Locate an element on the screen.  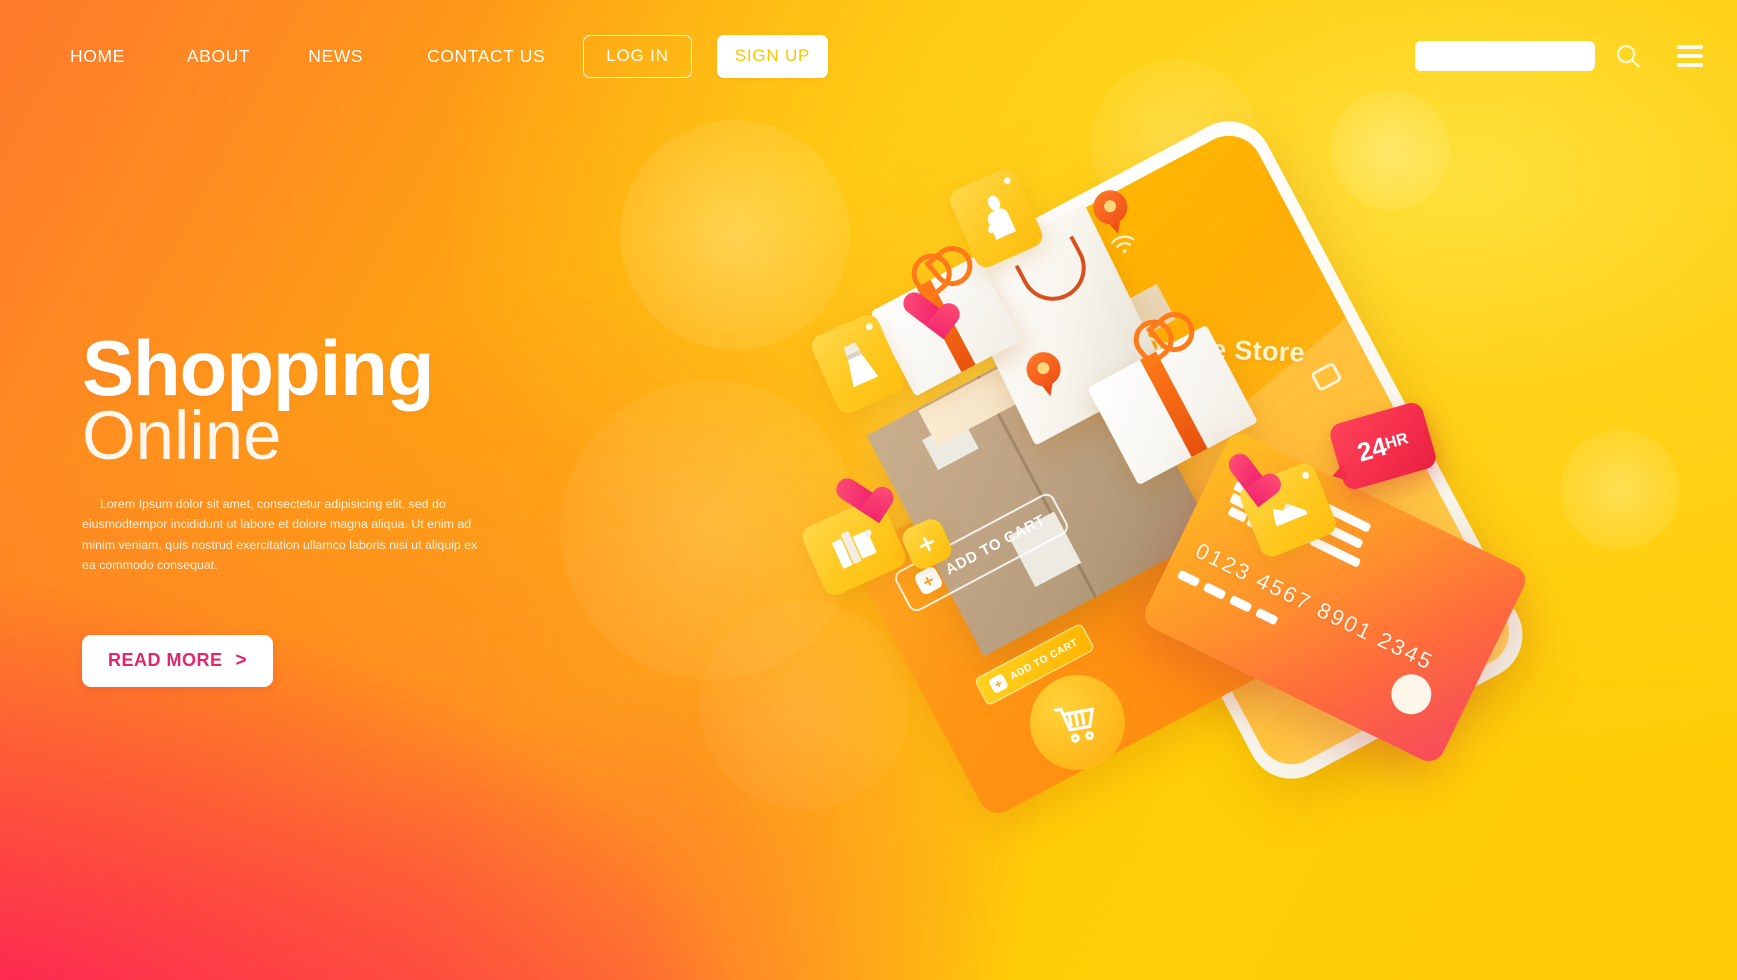
login-button: LOG IN is located at coordinates (637, 56).